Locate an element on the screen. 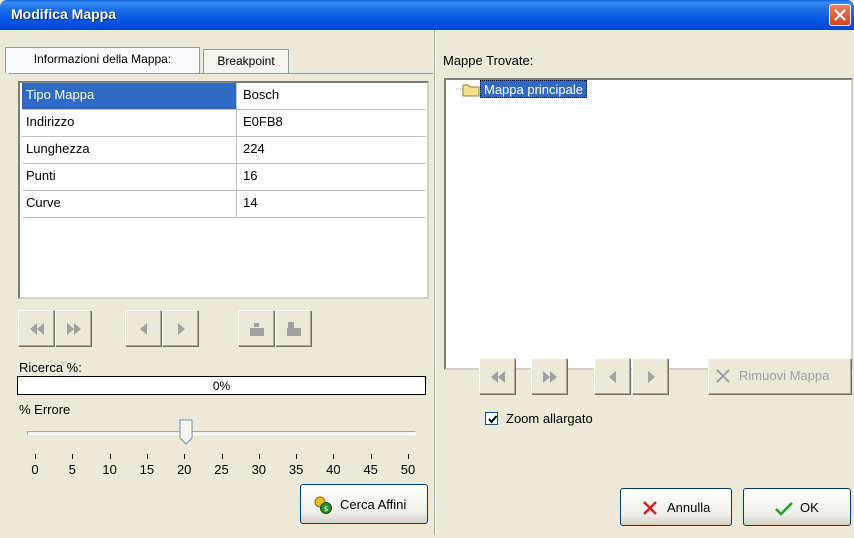 This screenshot has width=854, height=538. close-button is located at coordinates (840, 15).